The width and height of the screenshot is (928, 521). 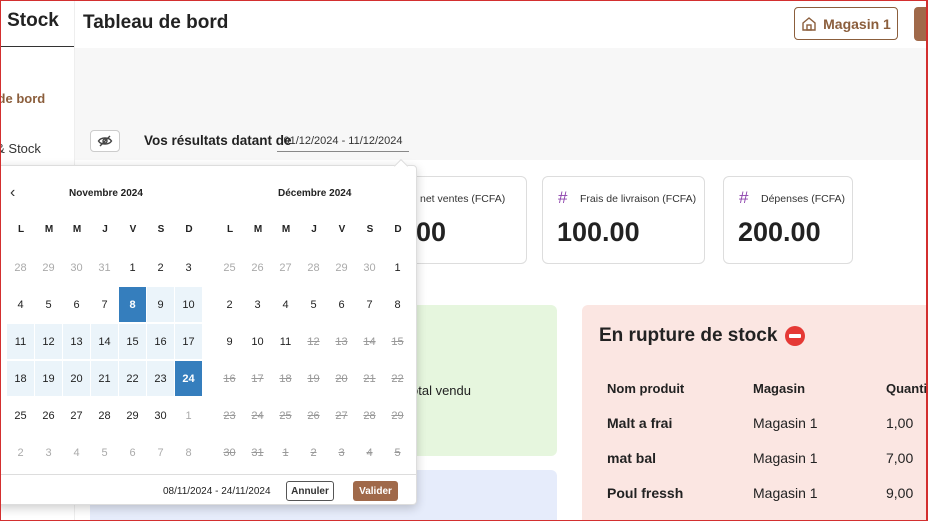 What do you see at coordinates (105, 141) in the screenshot?
I see `toggle-visibility-button` at bounding box center [105, 141].